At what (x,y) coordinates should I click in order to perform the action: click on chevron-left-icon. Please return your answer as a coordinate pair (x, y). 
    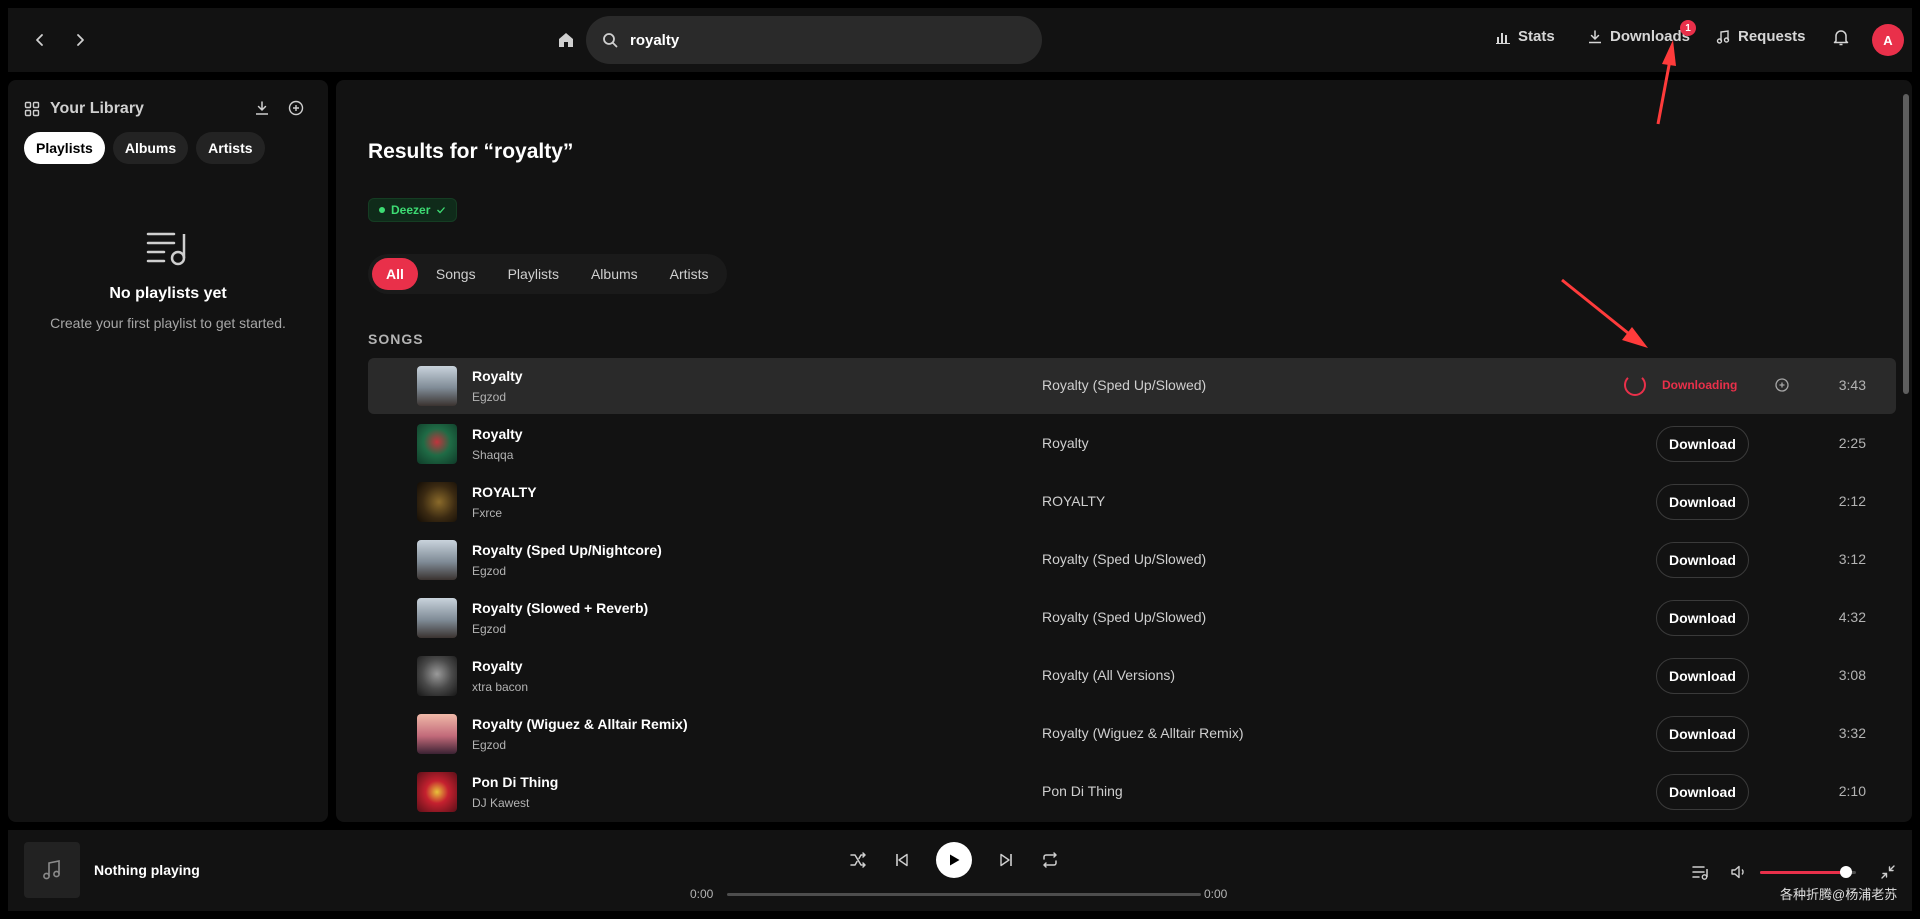
    Looking at the image, I should click on (39, 40).